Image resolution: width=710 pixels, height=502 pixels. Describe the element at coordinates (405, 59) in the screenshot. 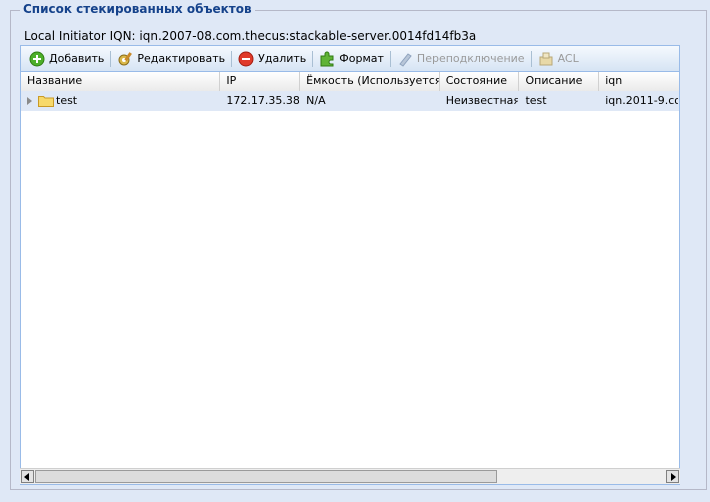

I see `reconnect-icon` at that location.